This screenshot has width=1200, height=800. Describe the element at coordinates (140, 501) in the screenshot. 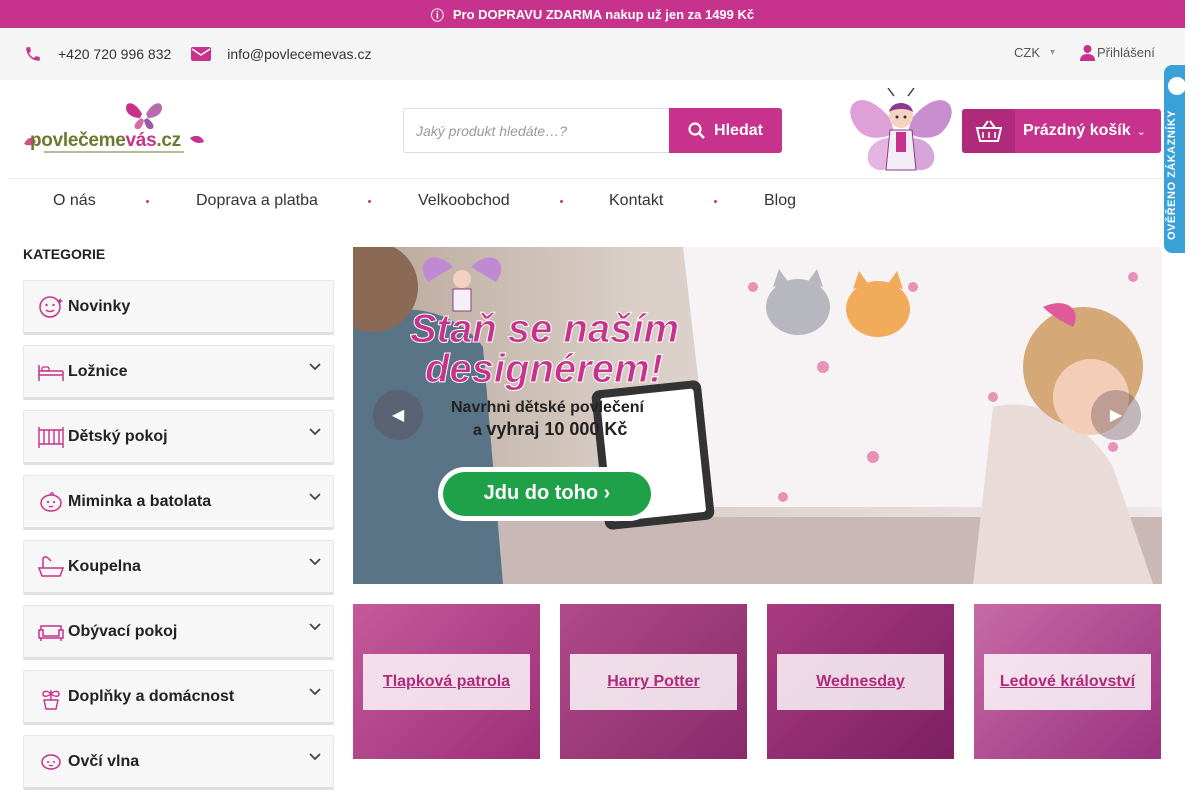

I see `sidebar-item-label: Miminka a batolata` at that location.